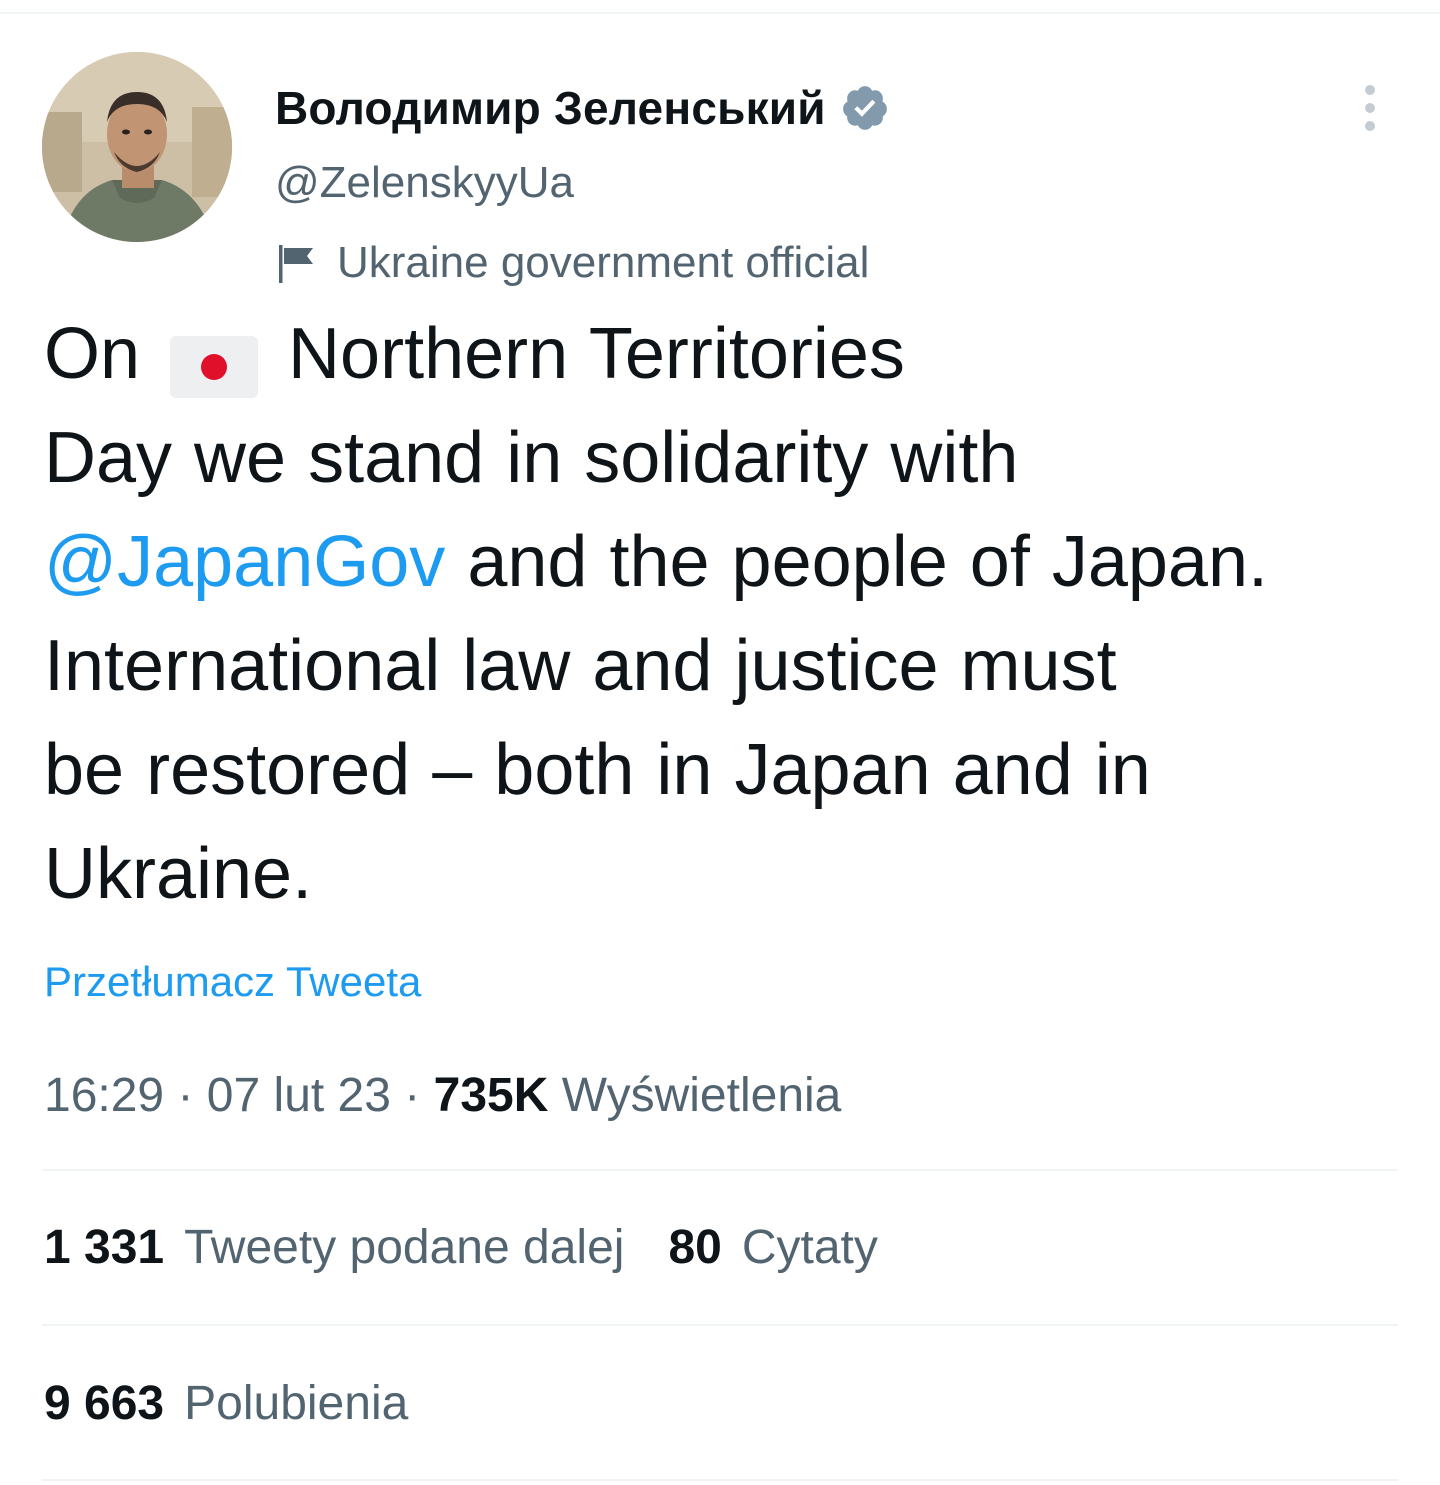 This screenshot has height=1485, width=1440. Describe the element at coordinates (296, 1403) in the screenshot. I see `likes-label: Polubienia` at that location.